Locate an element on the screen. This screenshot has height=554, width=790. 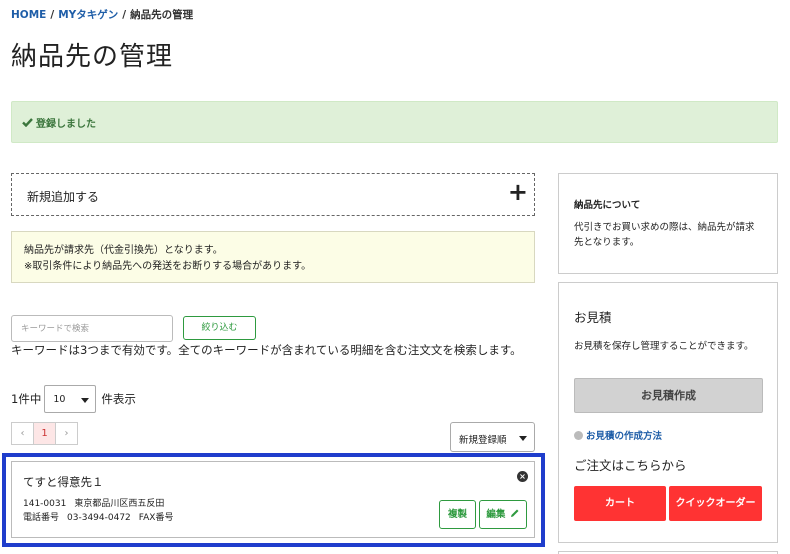
check-icon is located at coordinates (27, 124).